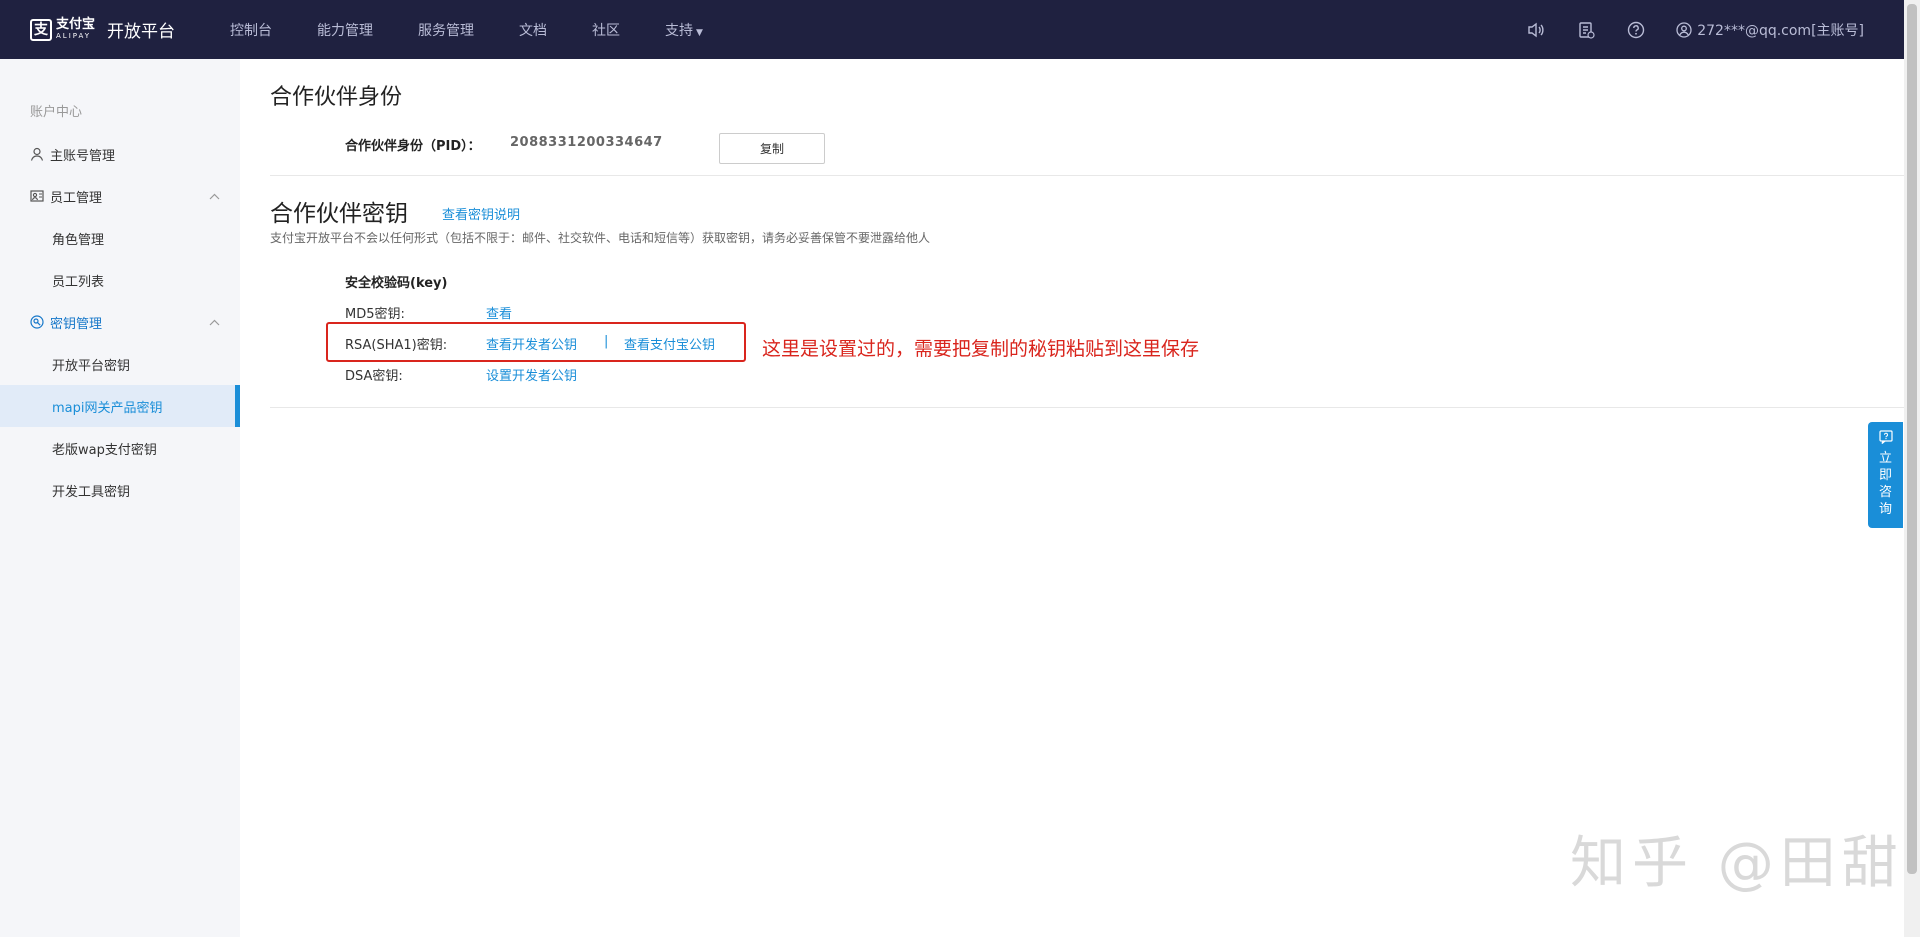 The image size is (1920, 937). What do you see at coordinates (37, 196) in the screenshot?
I see `staff-icon` at bounding box center [37, 196].